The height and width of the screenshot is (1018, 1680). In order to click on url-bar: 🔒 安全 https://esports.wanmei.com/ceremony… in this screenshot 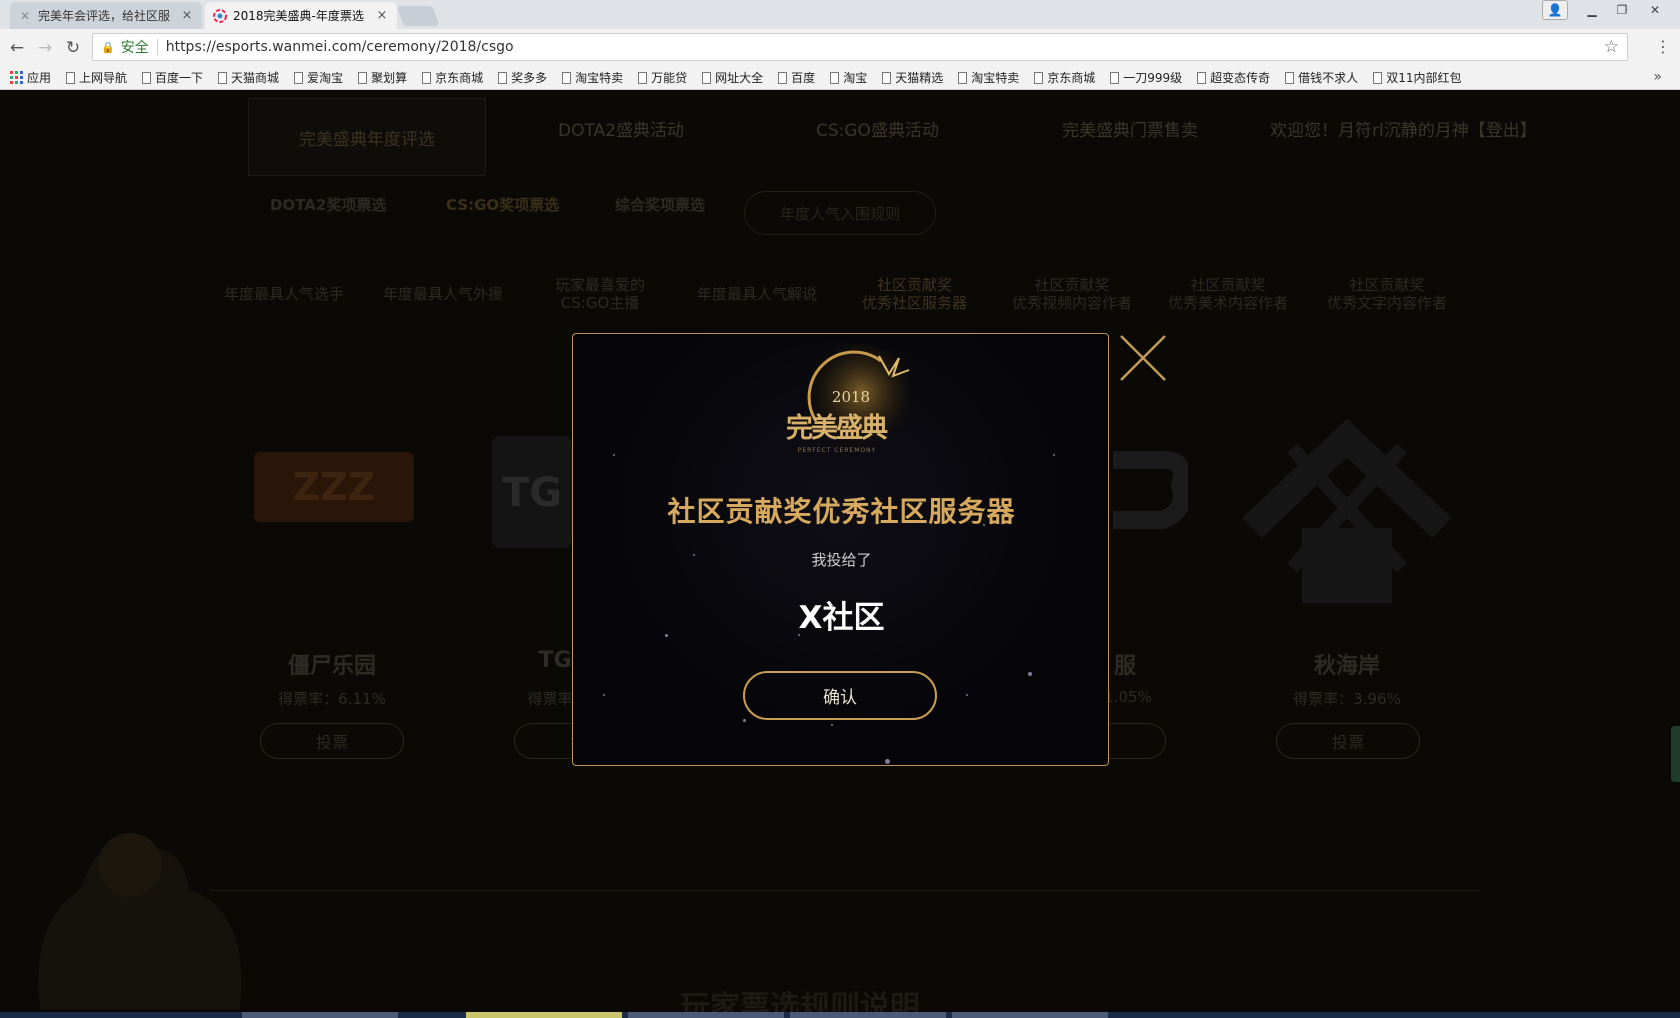, I will do `click(860, 47)`.